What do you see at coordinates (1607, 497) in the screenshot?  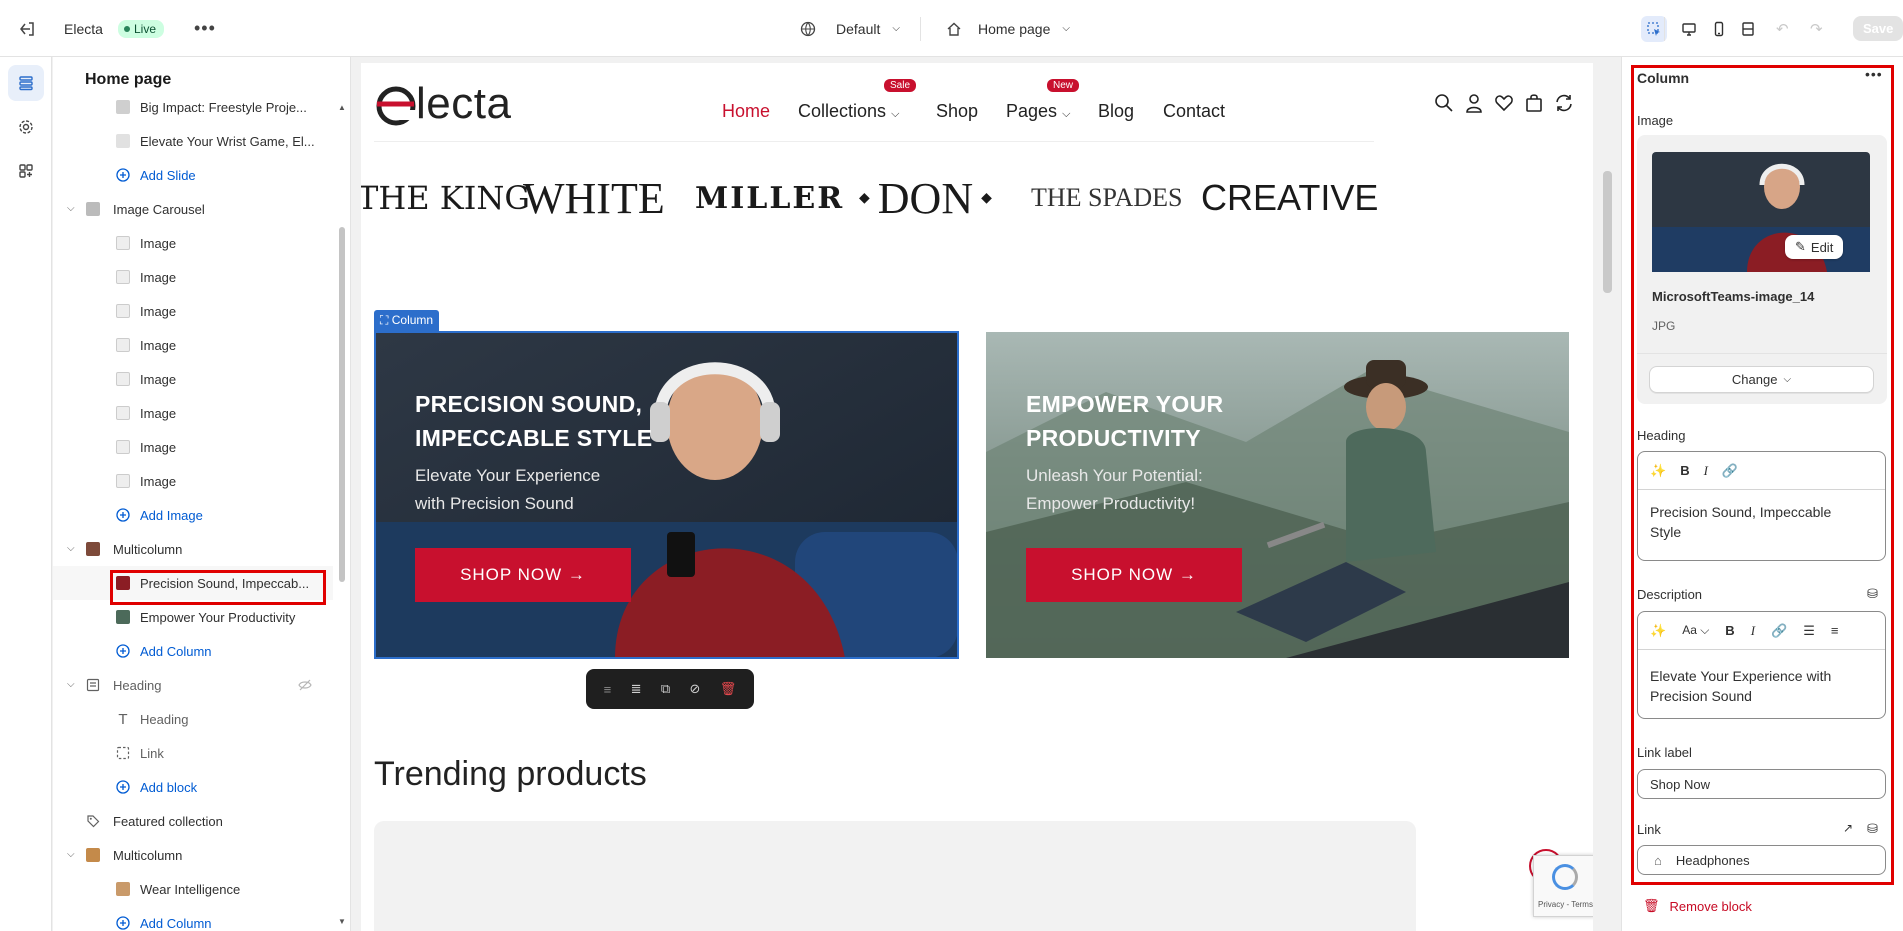 I see `preview-scrollbar` at bounding box center [1607, 497].